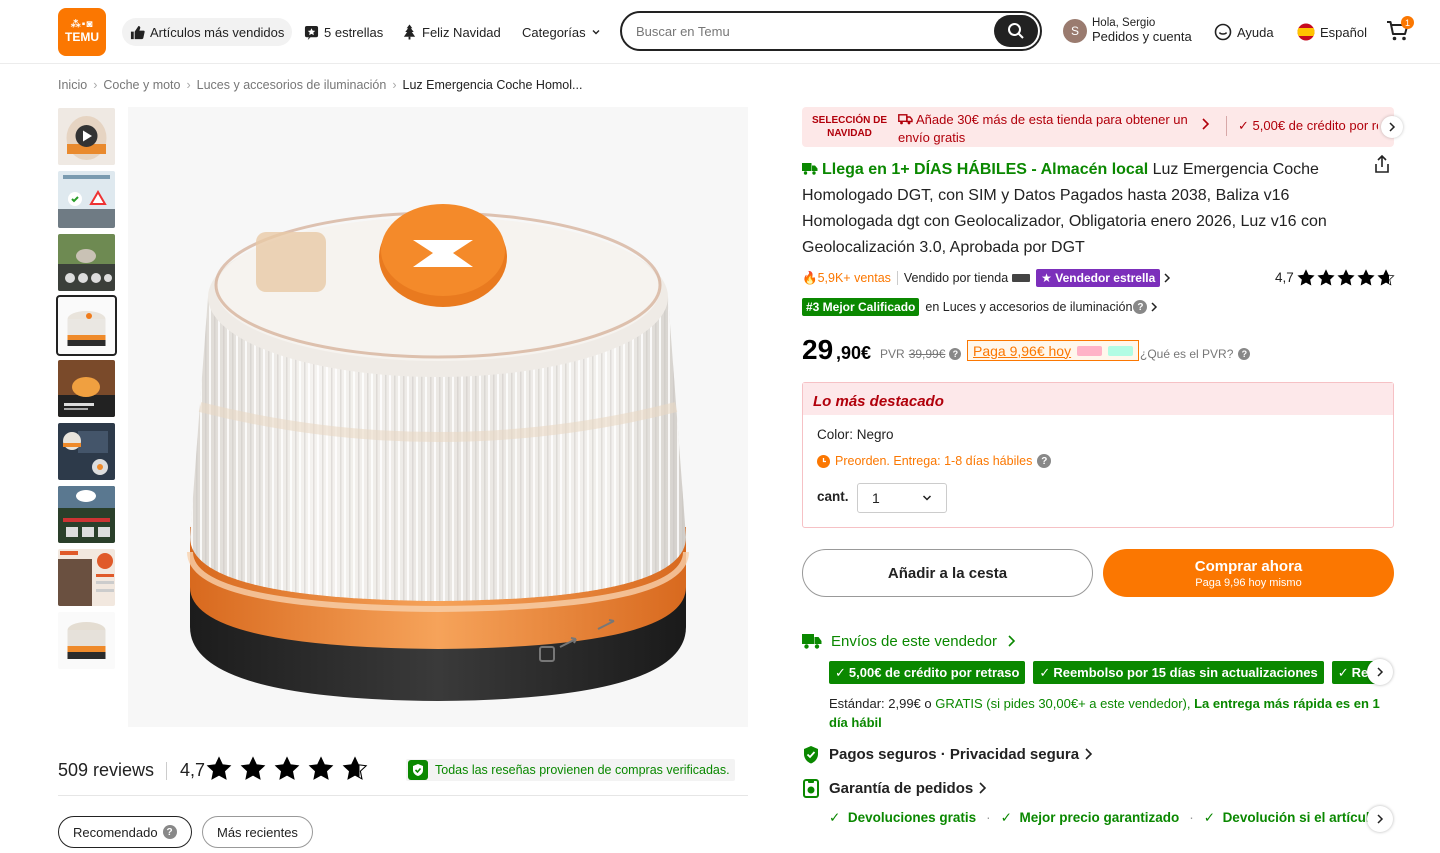  Describe the element at coordinates (1248, 566) in the screenshot. I see `buy-now-label: Comprar ahora` at that location.